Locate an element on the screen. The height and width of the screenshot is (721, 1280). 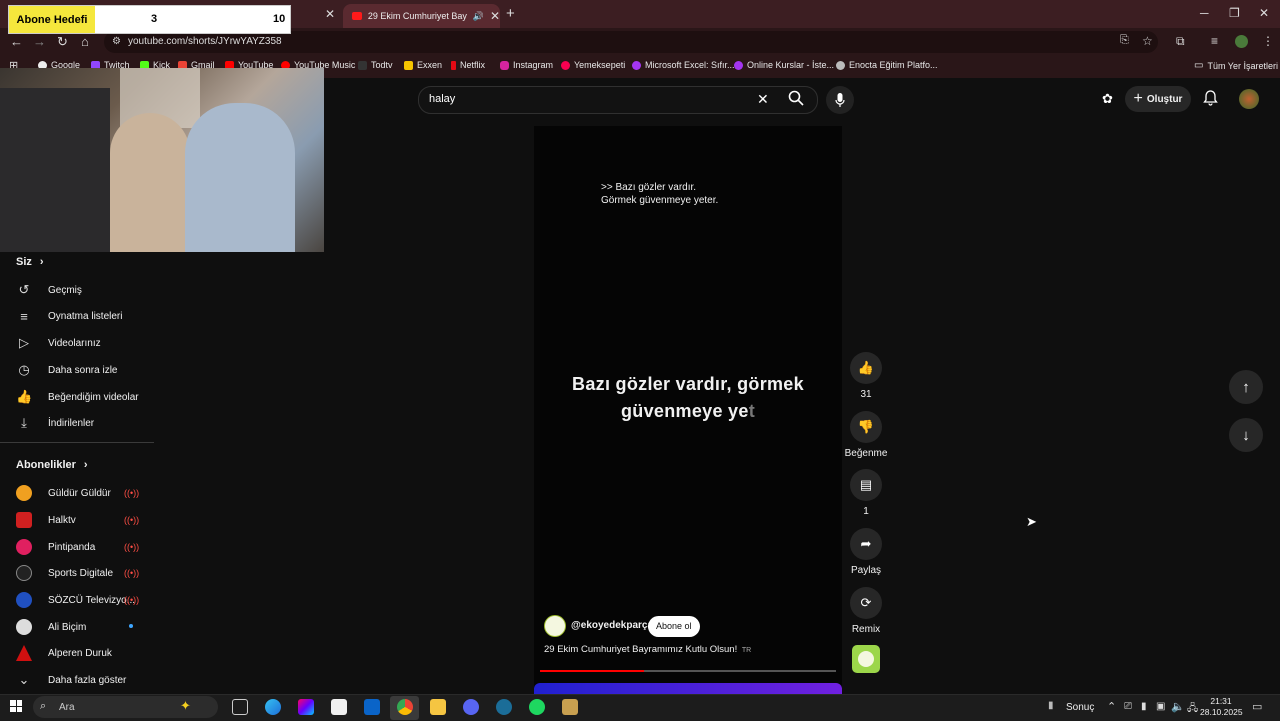
bookmark-exxen: Exxen is located at coordinates (423, 65).